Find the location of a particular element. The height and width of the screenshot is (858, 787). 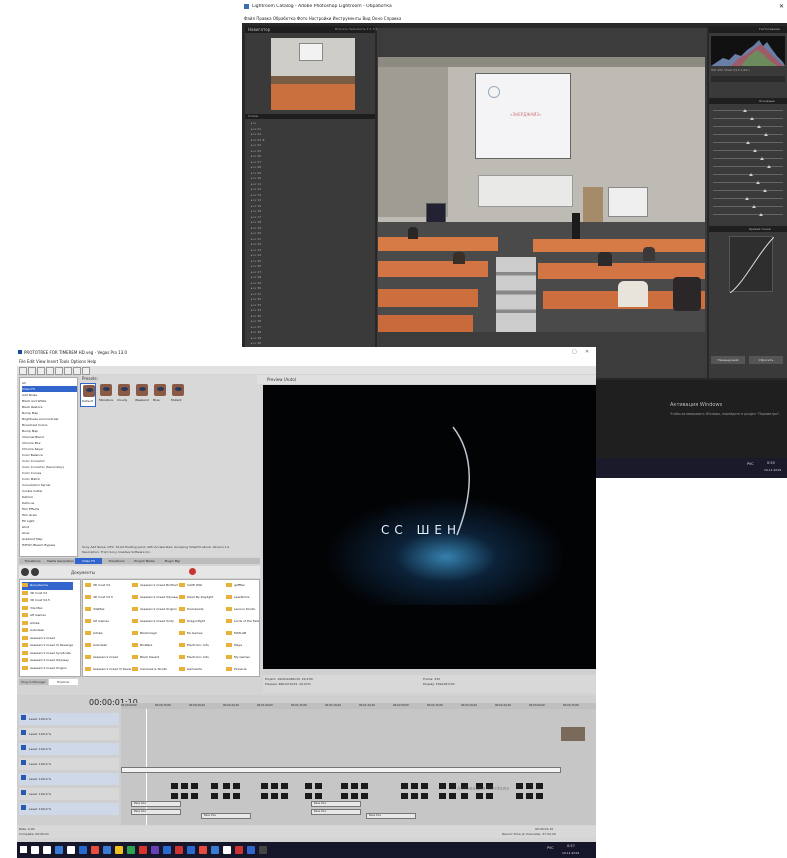

vg-explorer-tree-item: 3D Coat V4 is located at coordinates (47, 594).